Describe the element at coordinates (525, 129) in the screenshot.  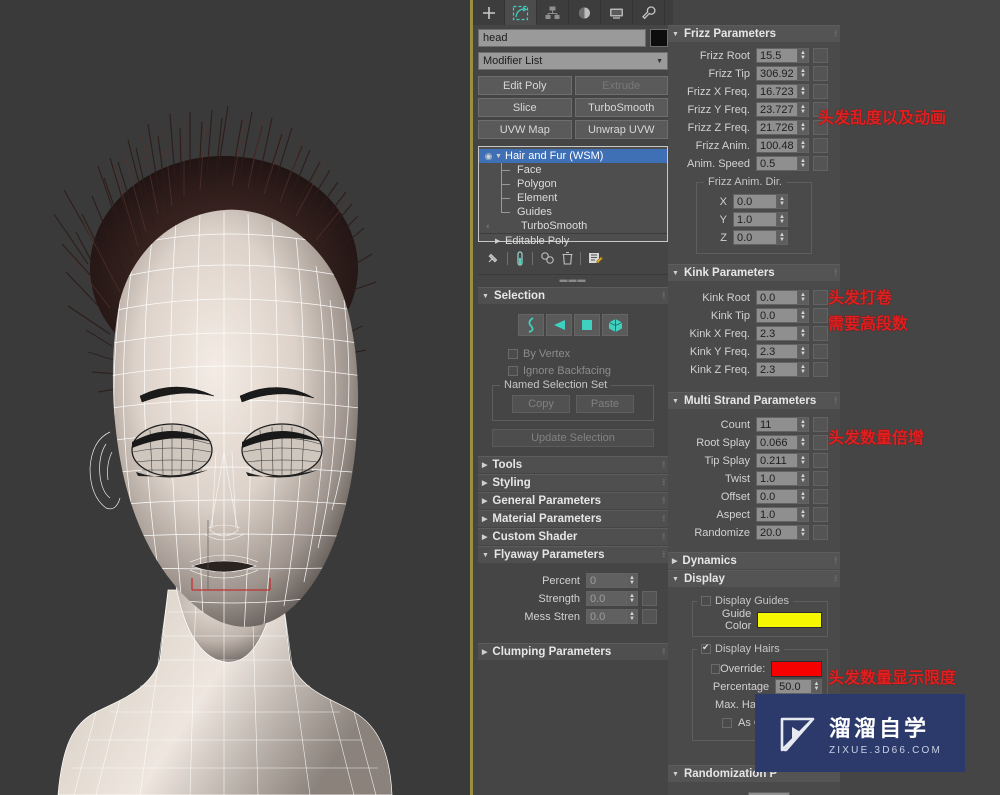
I see `modifier-button-uvw-map: UVW Map` at that location.